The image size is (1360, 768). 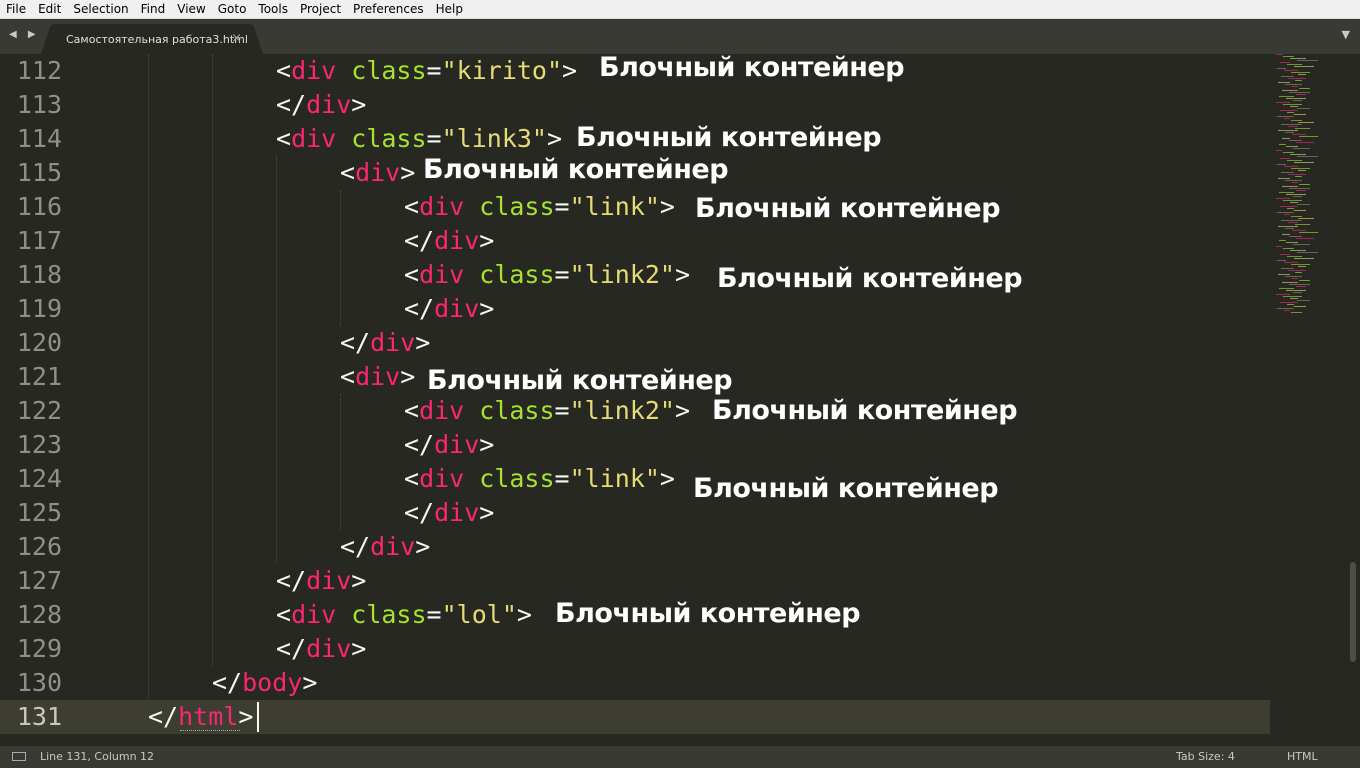 I want to click on tag-name: body, so click(x=272, y=682).